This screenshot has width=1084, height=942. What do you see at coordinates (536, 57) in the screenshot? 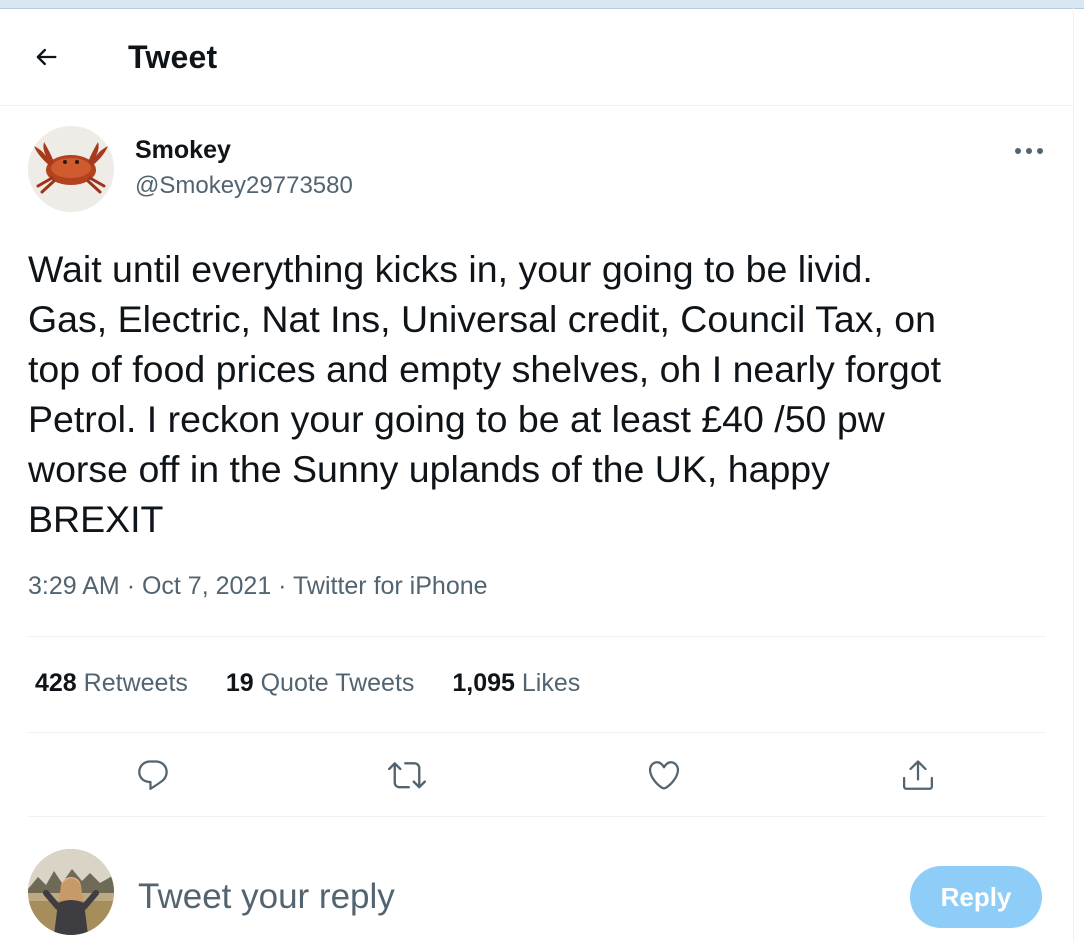
I see `page-header: Tweet` at bounding box center [536, 57].